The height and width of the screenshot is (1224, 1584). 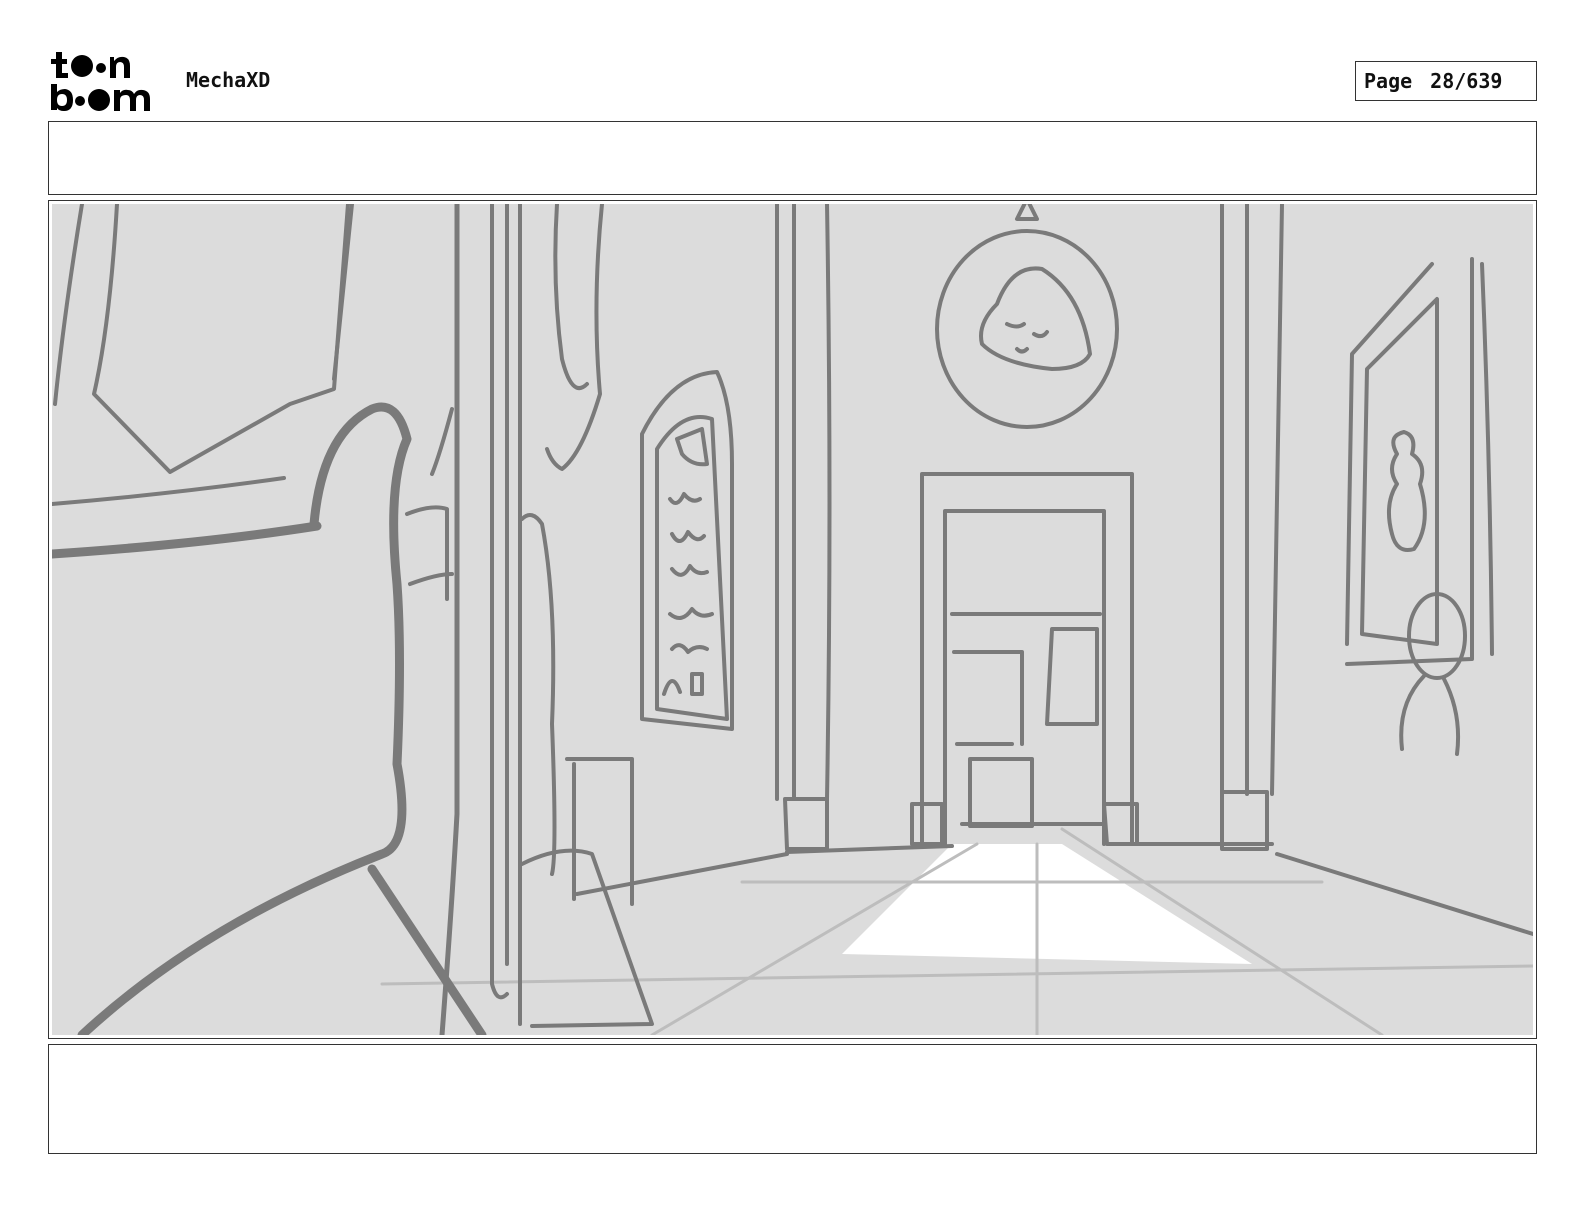 What do you see at coordinates (108, 81) in the screenshot?
I see `toon-boom-logo` at bounding box center [108, 81].